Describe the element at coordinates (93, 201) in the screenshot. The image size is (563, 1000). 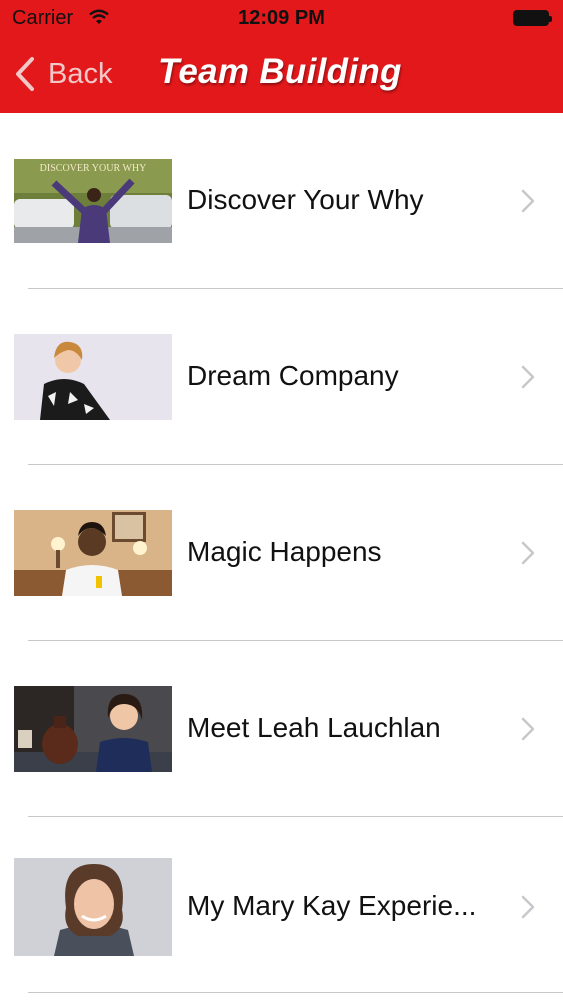
I see `video-thumbnail: DISCOVER YOUR WHY` at that location.